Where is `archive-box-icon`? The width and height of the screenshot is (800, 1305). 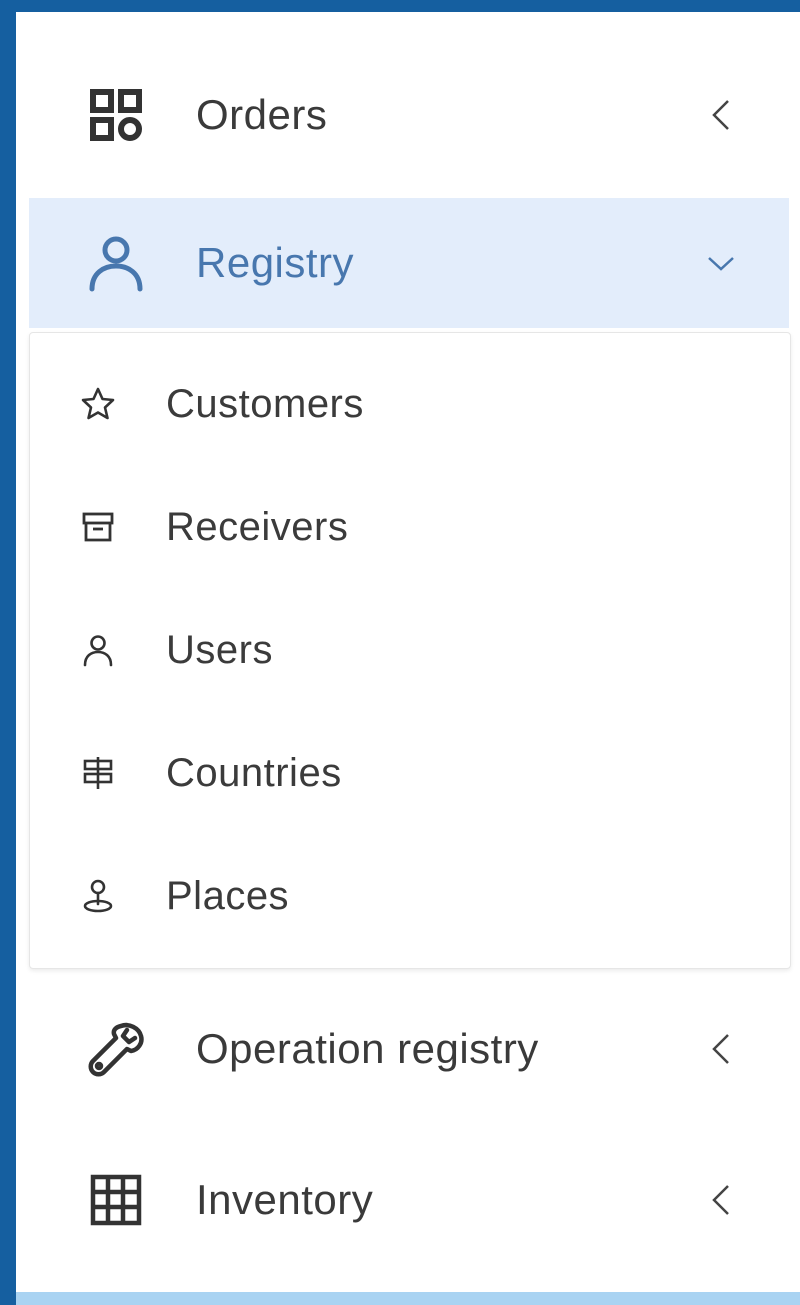
archive-box-icon is located at coordinates (98, 527).